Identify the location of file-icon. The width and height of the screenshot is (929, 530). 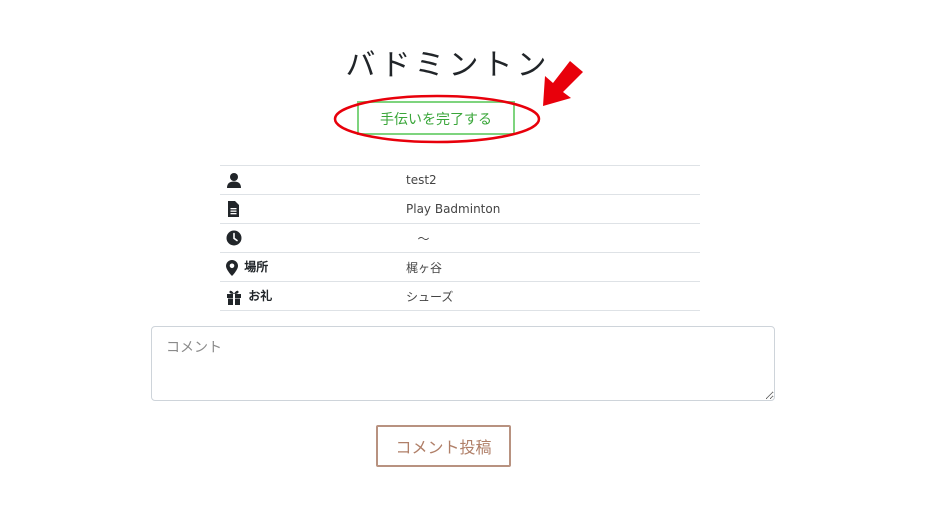
(234, 209).